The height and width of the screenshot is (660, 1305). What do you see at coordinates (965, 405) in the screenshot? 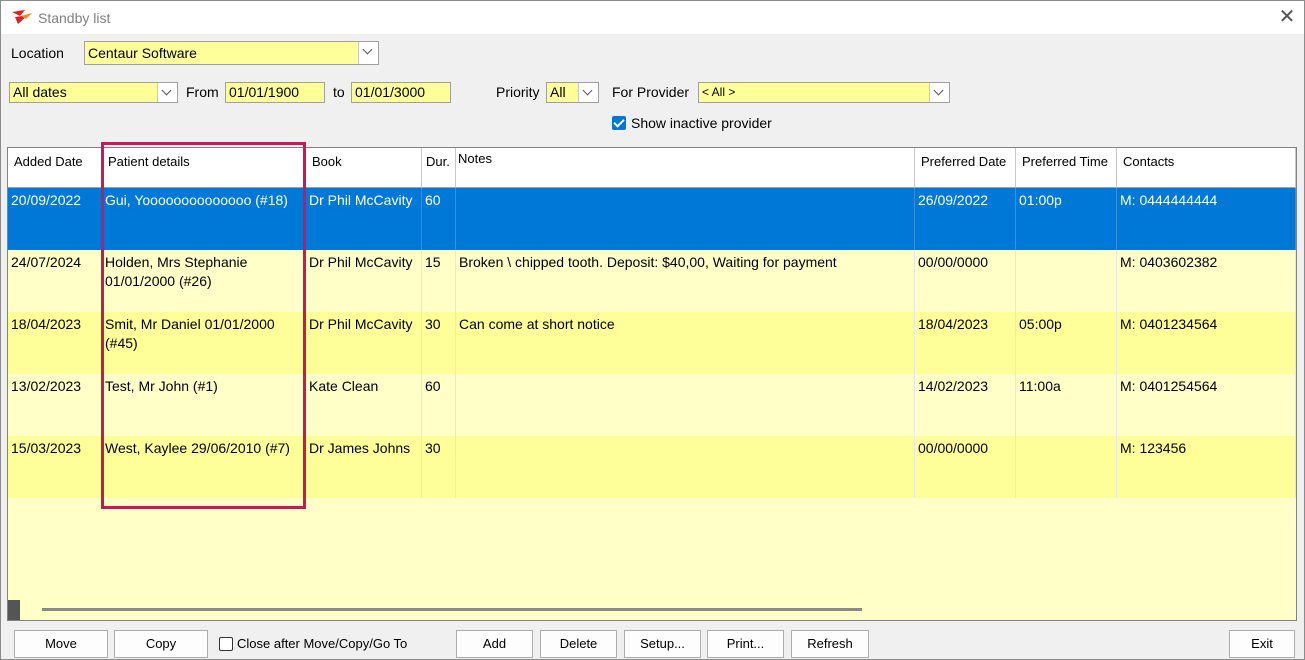
I see `cell-preferred-date: 14/02/2023` at bounding box center [965, 405].